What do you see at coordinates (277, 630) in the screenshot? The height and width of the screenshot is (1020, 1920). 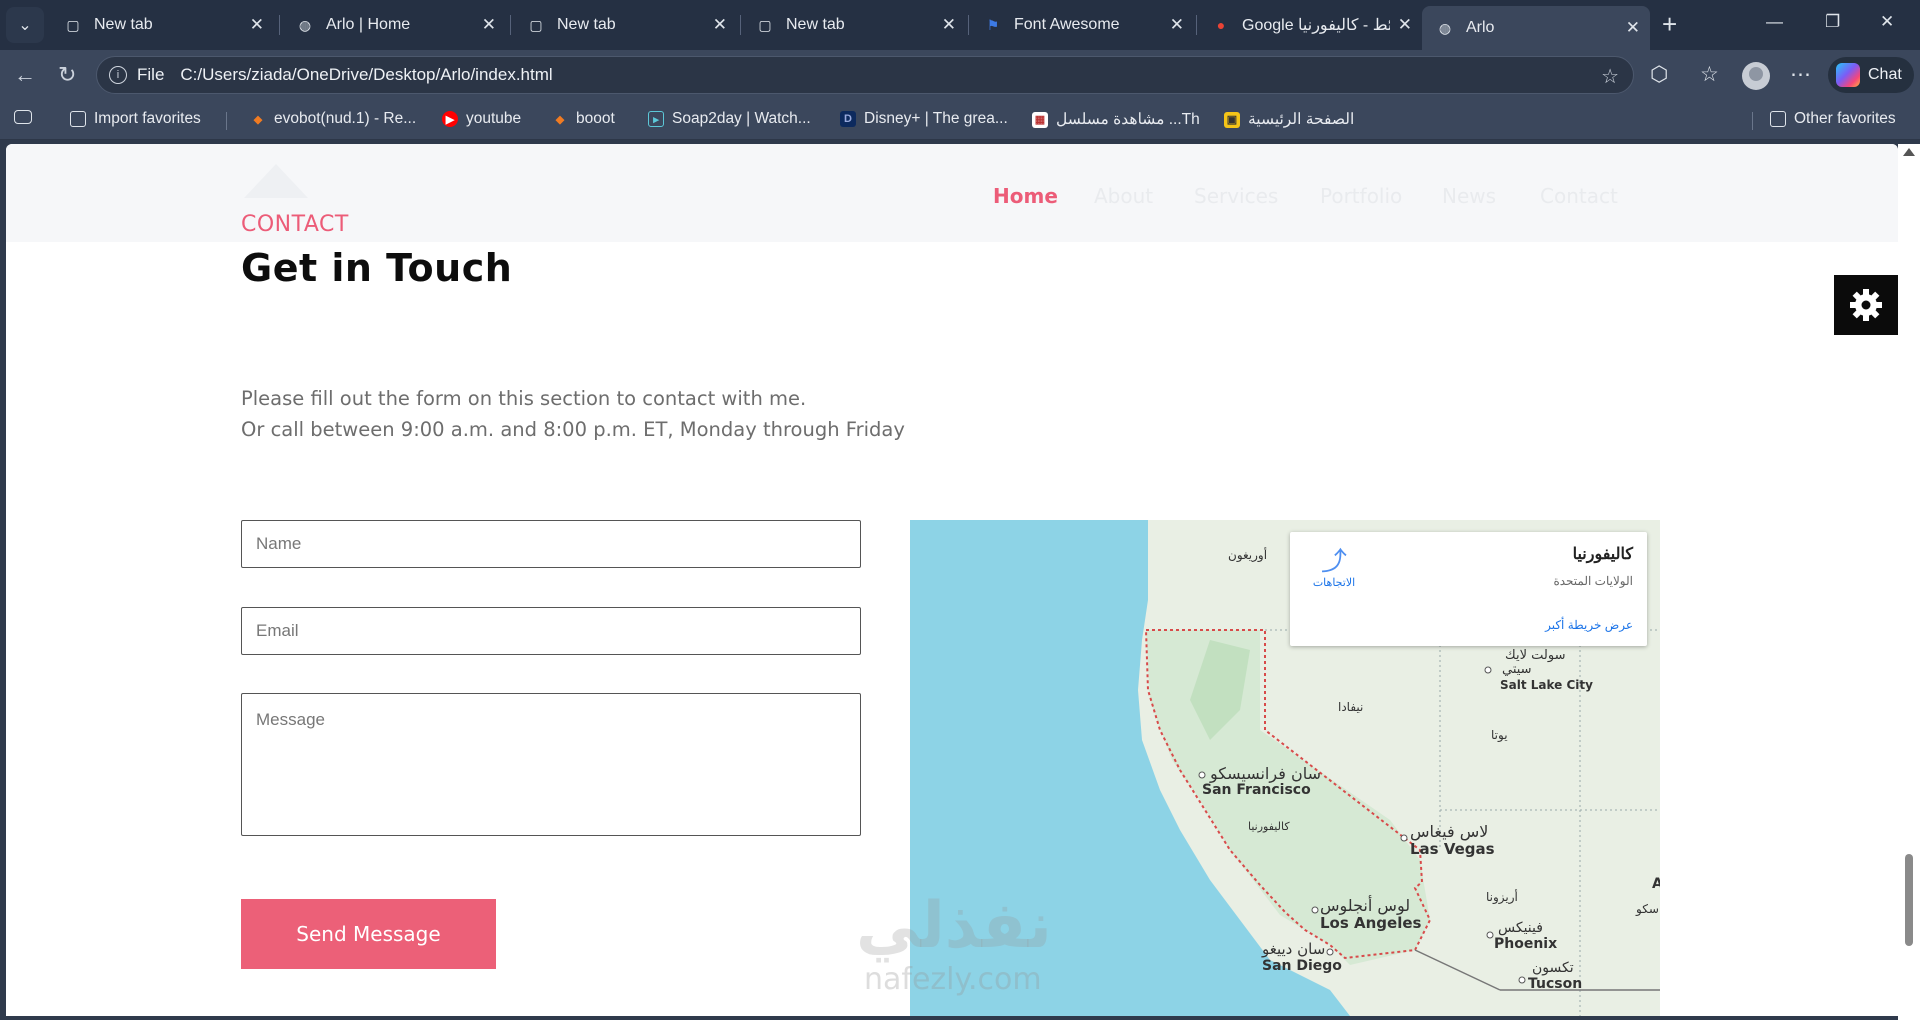 I see `email-placeholder: Email` at bounding box center [277, 630].